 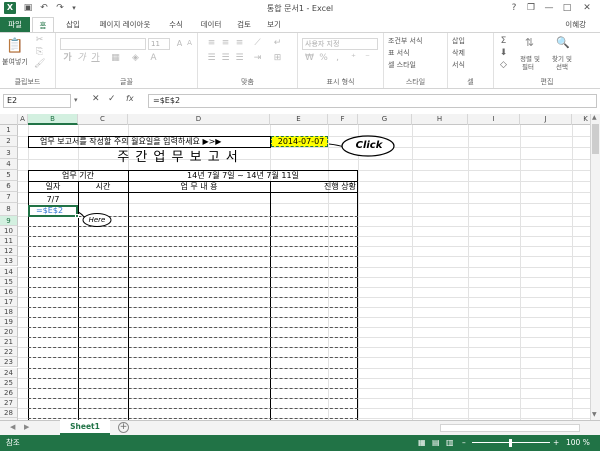 I want to click on next-sheet-icon: ▶, so click(x=26, y=427).